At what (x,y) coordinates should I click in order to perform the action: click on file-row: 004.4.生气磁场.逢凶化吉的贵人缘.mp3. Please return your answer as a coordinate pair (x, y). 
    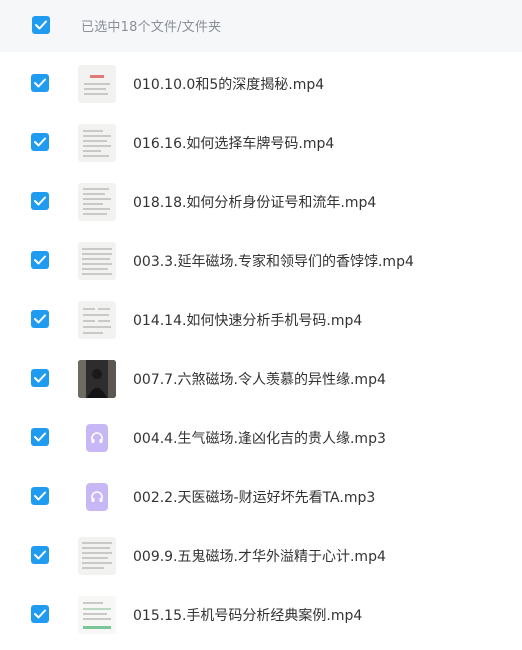
    Looking at the image, I should click on (261, 437).